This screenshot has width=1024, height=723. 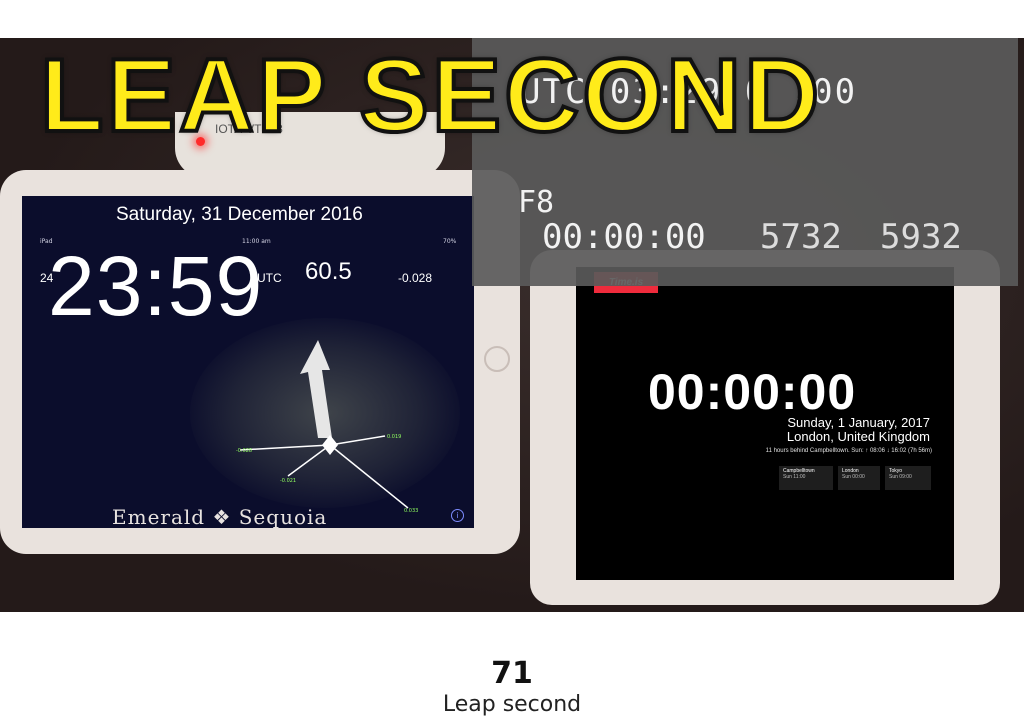 I want to click on home-button, so click(x=497, y=359).